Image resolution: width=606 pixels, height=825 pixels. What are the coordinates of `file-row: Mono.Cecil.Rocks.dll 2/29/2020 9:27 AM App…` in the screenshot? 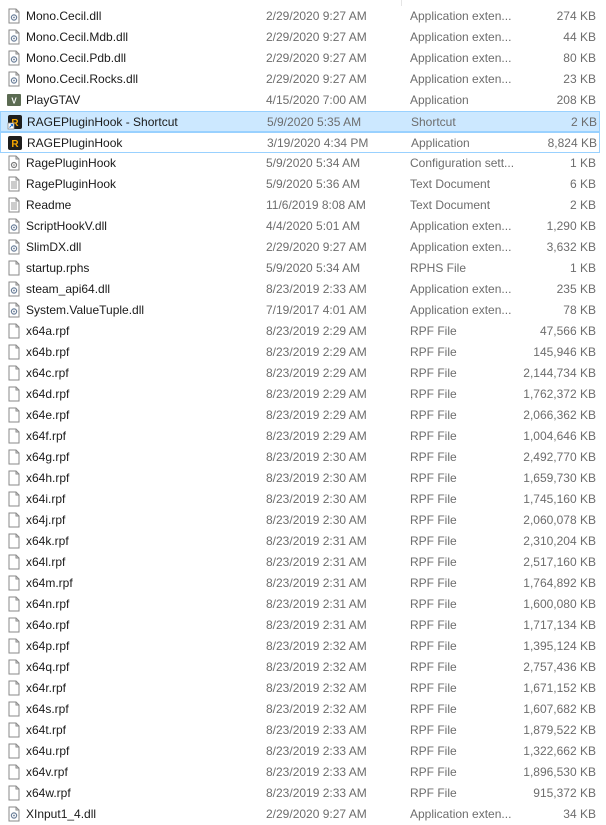 It's located at (300, 79).